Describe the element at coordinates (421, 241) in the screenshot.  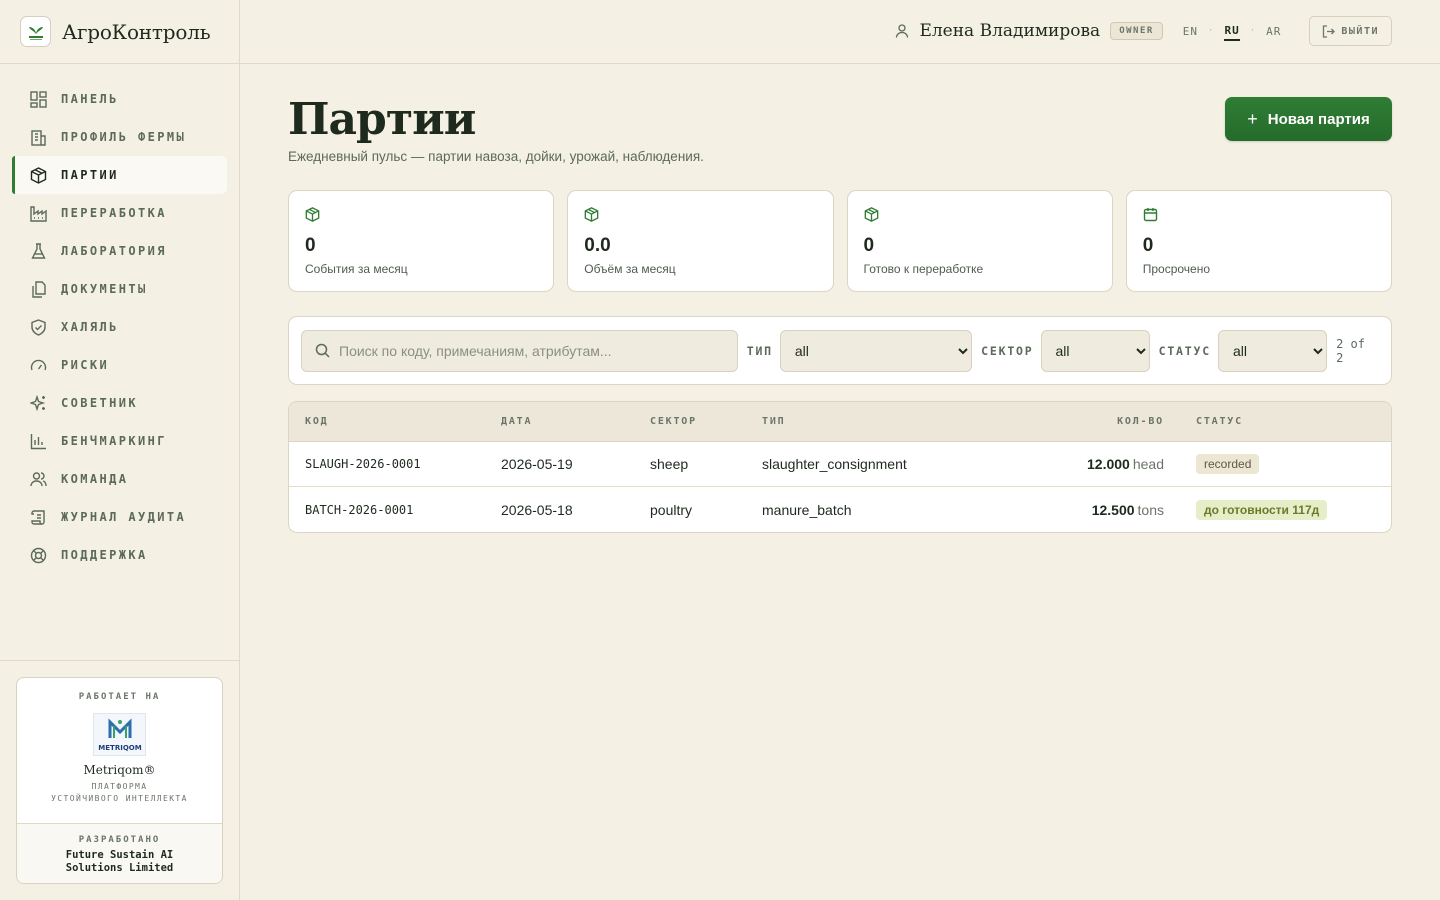
I see `stat-card-events: 0 События за месяц` at that location.